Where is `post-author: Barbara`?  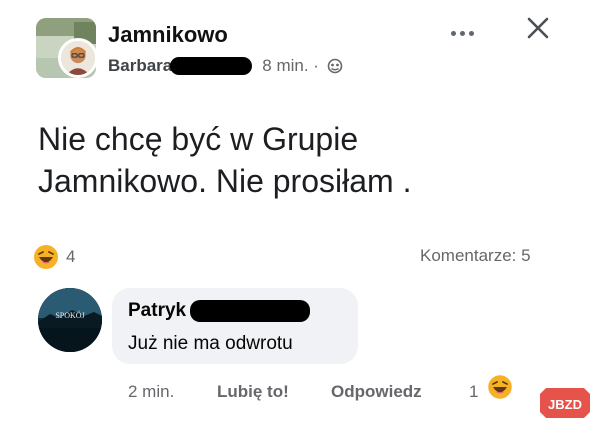
post-author: Barbara is located at coordinates (140, 66).